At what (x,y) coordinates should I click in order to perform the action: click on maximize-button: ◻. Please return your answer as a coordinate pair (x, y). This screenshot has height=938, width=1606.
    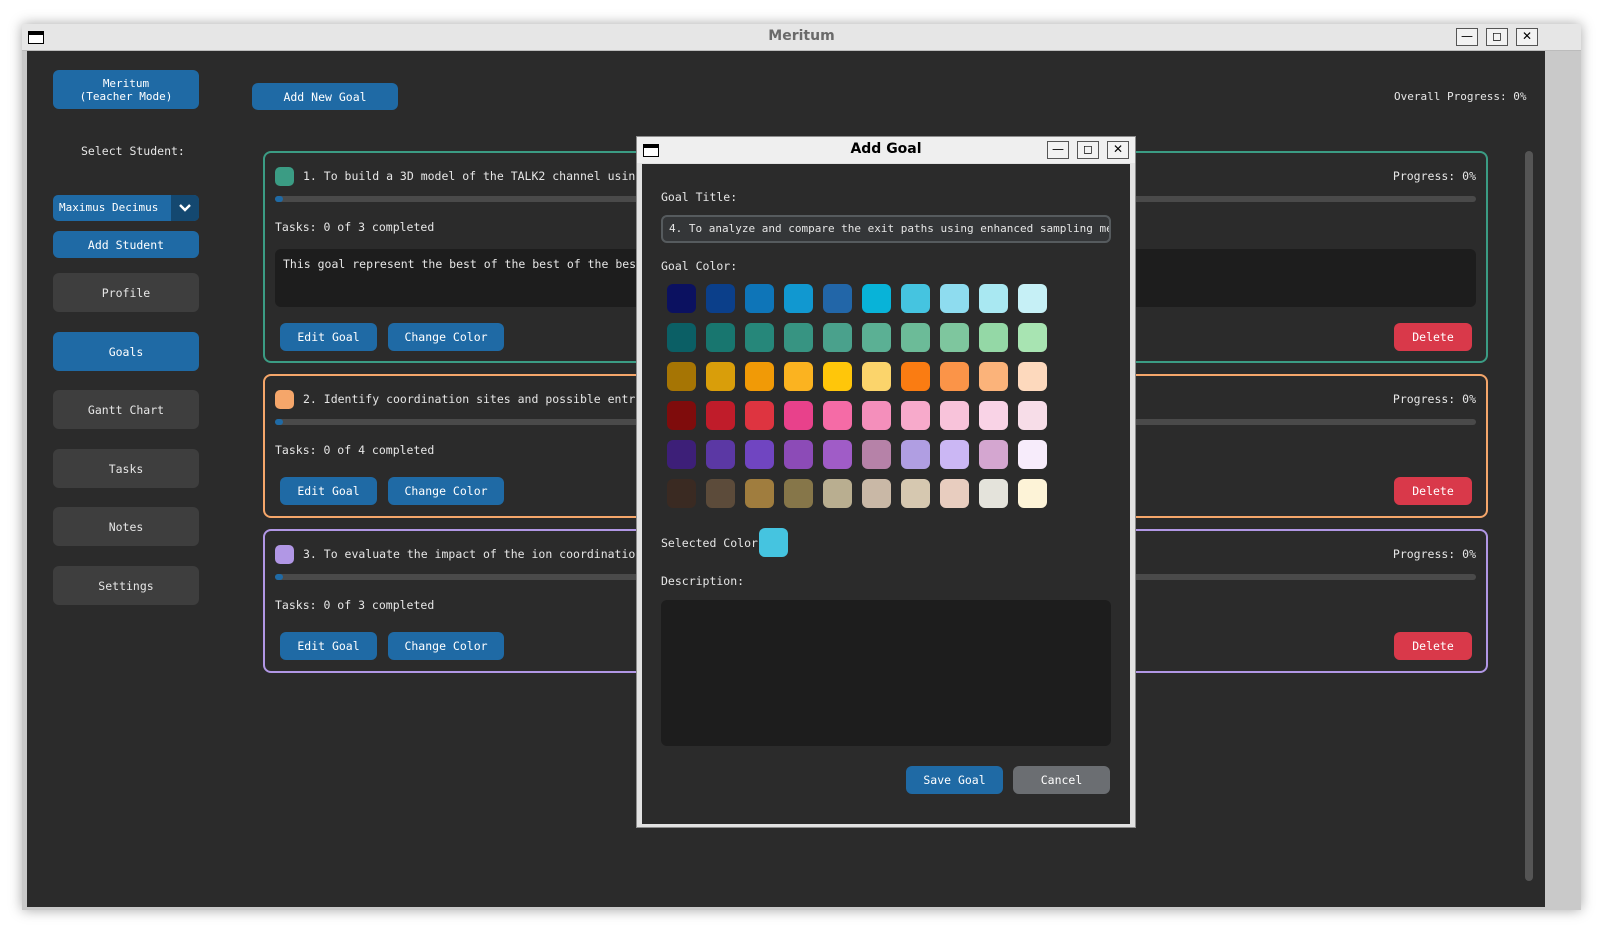
    Looking at the image, I should click on (1497, 37).